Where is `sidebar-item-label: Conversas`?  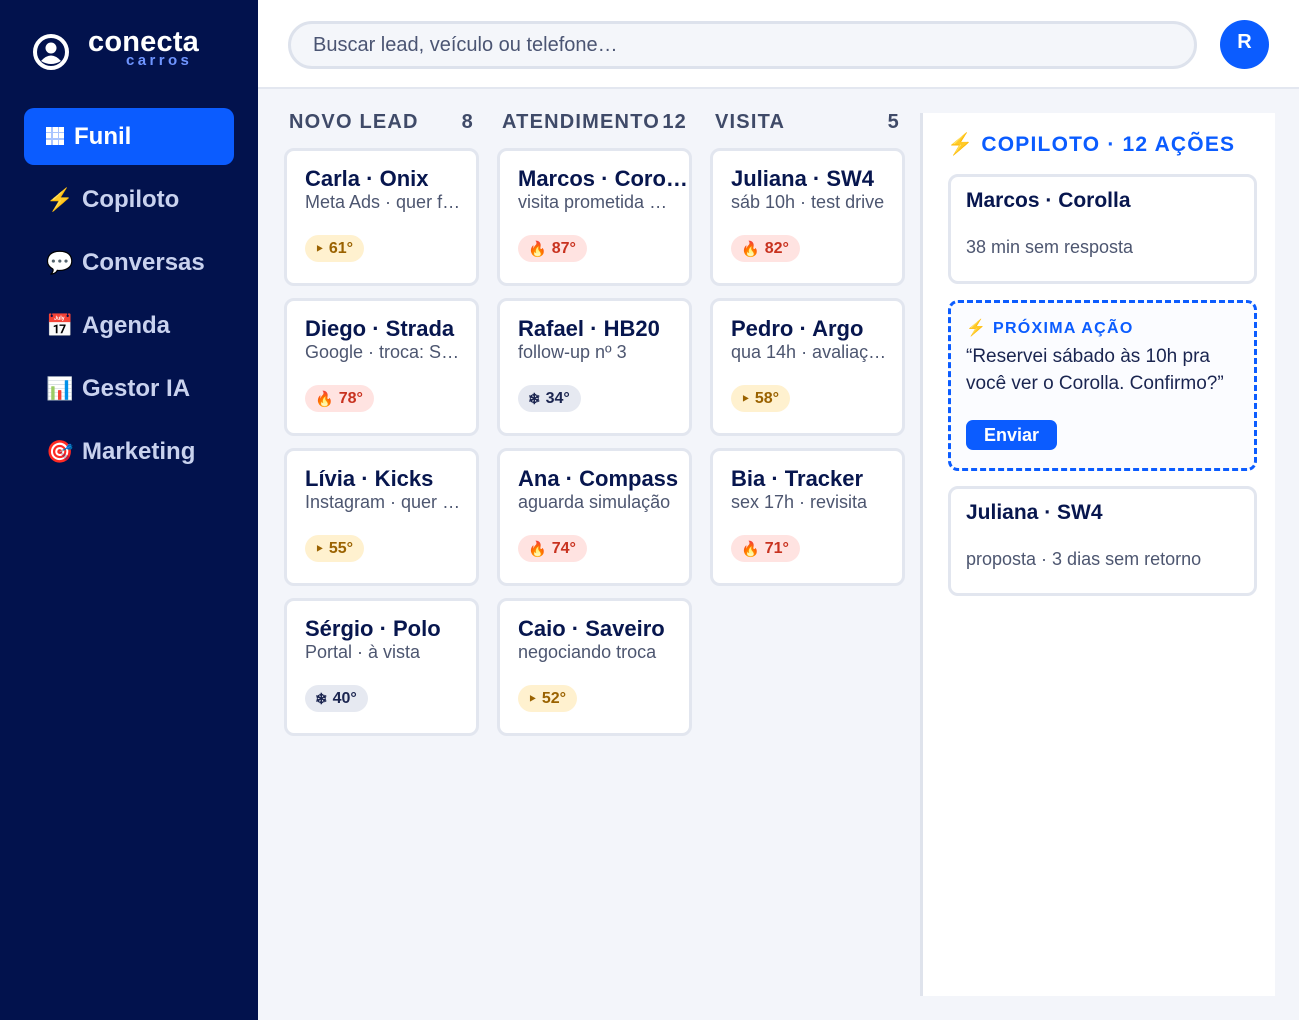
sidebar-item-label: Conversas is located at coordinates (143, 262).